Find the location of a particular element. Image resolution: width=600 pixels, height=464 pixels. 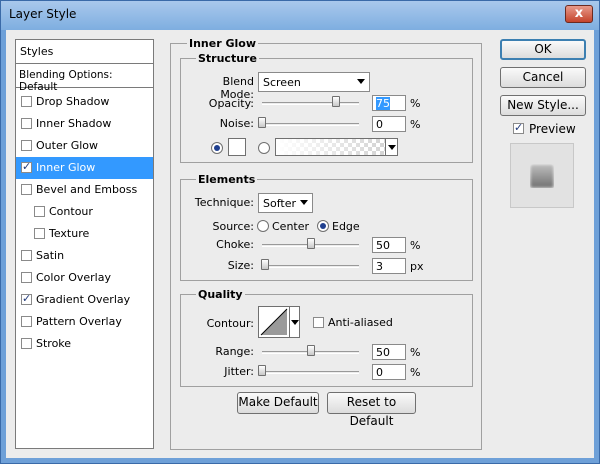

source-edge-radio is located at coordinates (323, 226).